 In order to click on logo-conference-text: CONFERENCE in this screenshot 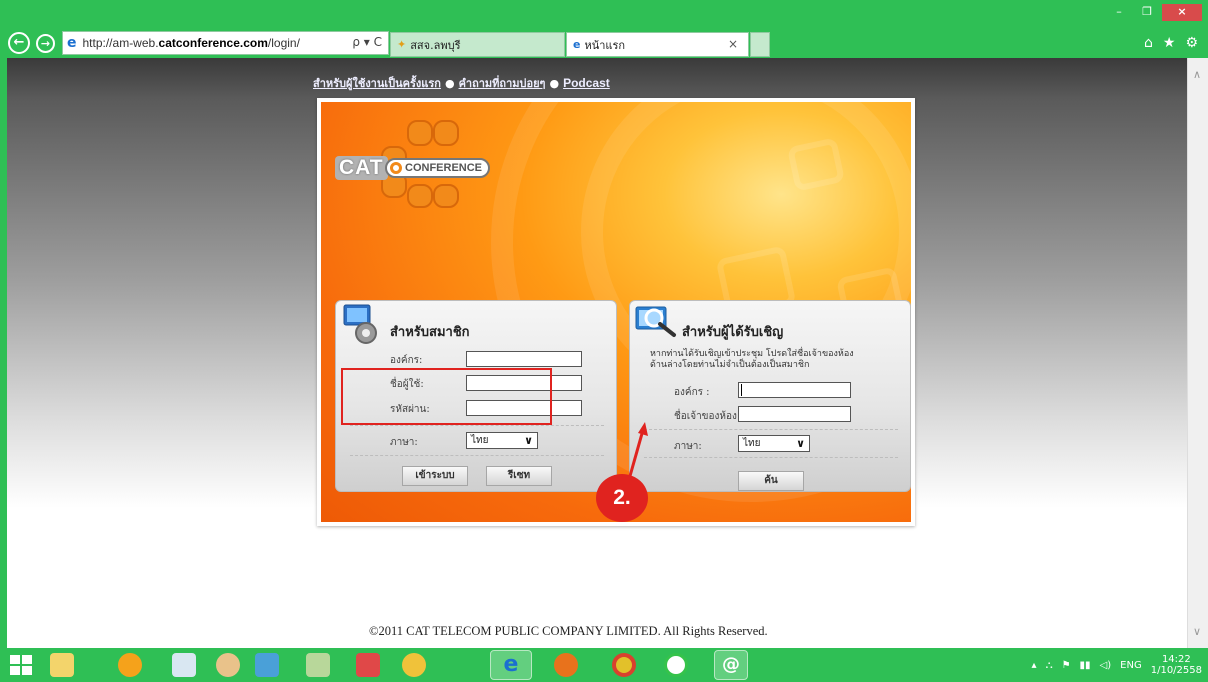, I will do `click(438, 168)`.